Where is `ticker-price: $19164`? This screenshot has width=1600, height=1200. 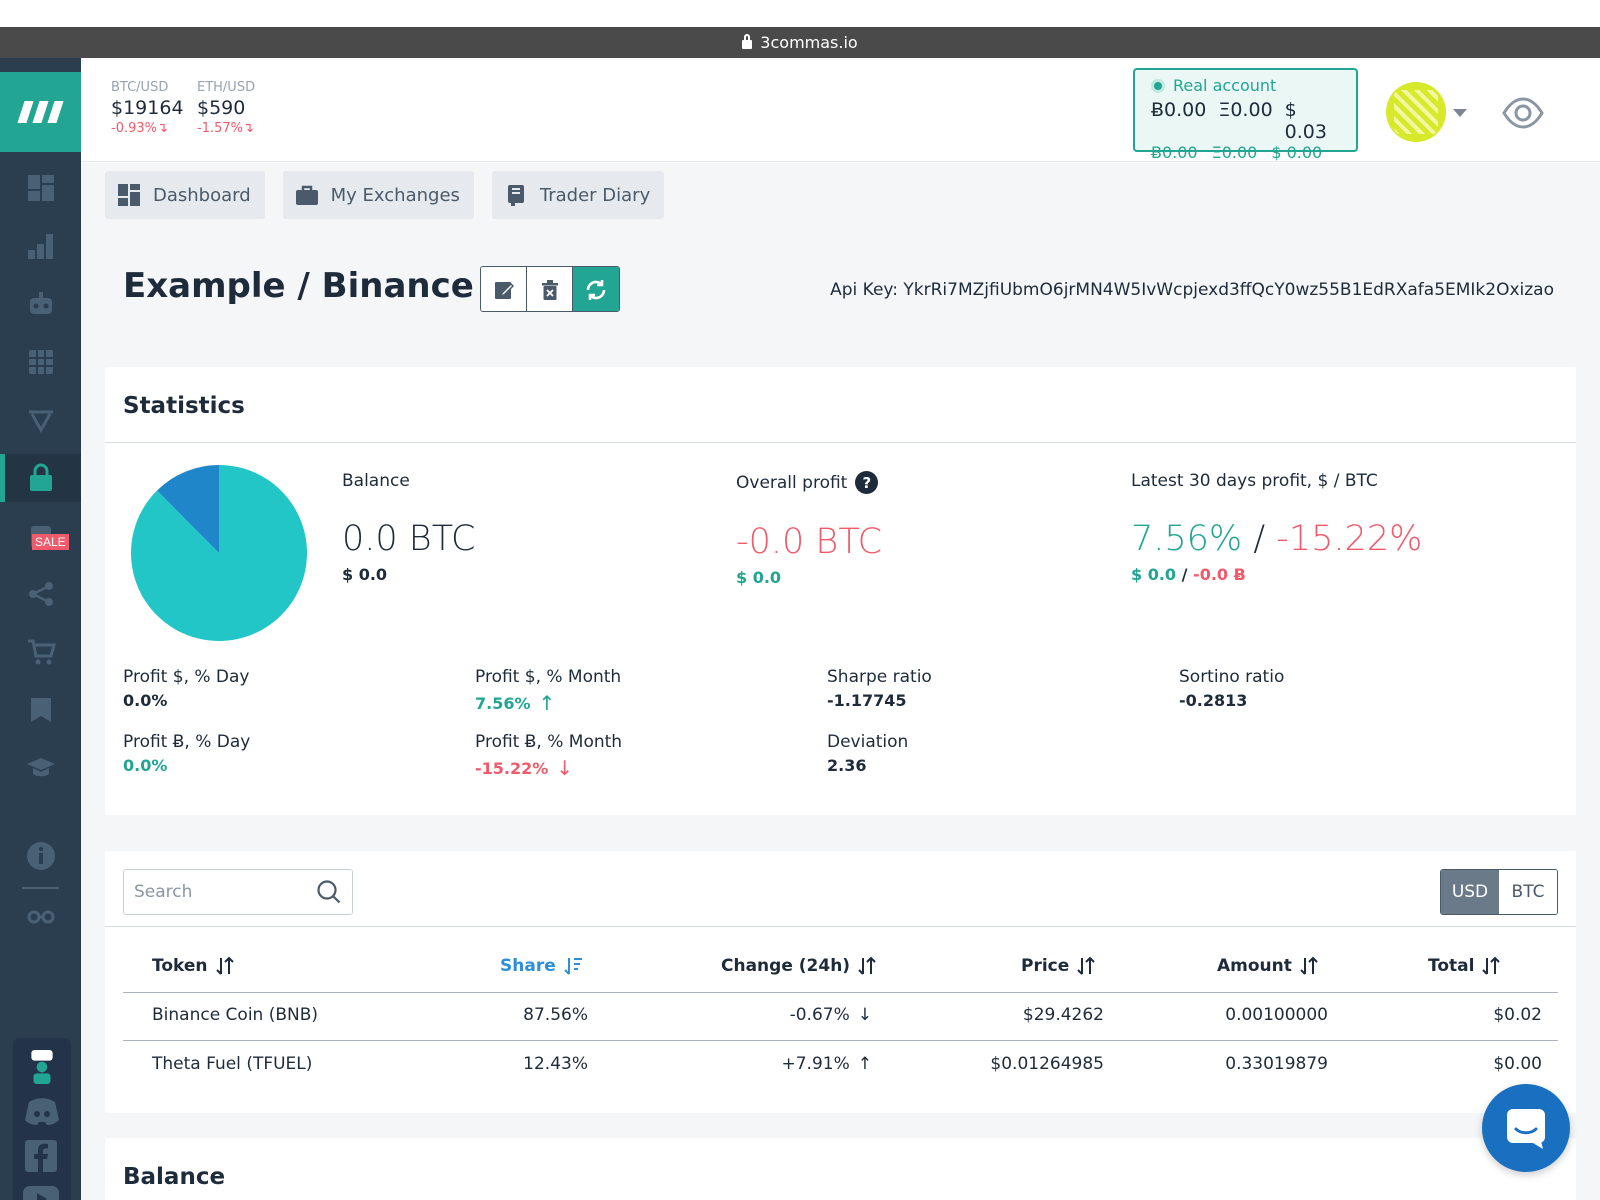
ticker-price: $19164 is located at coordinates (147, 108).